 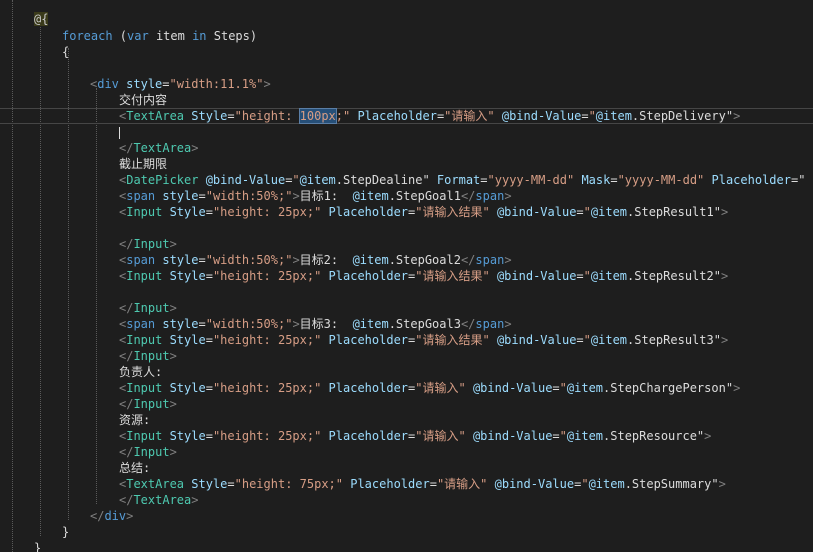 What do you see at coordinates (162, 500) in the screenshot?
I see `code-token: TextArea` at bounding box center [162, 500].